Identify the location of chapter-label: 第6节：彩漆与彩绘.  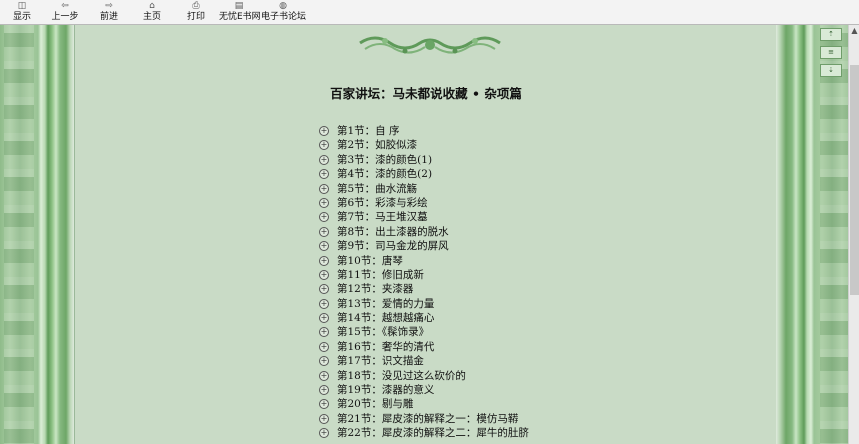
(382, 202).